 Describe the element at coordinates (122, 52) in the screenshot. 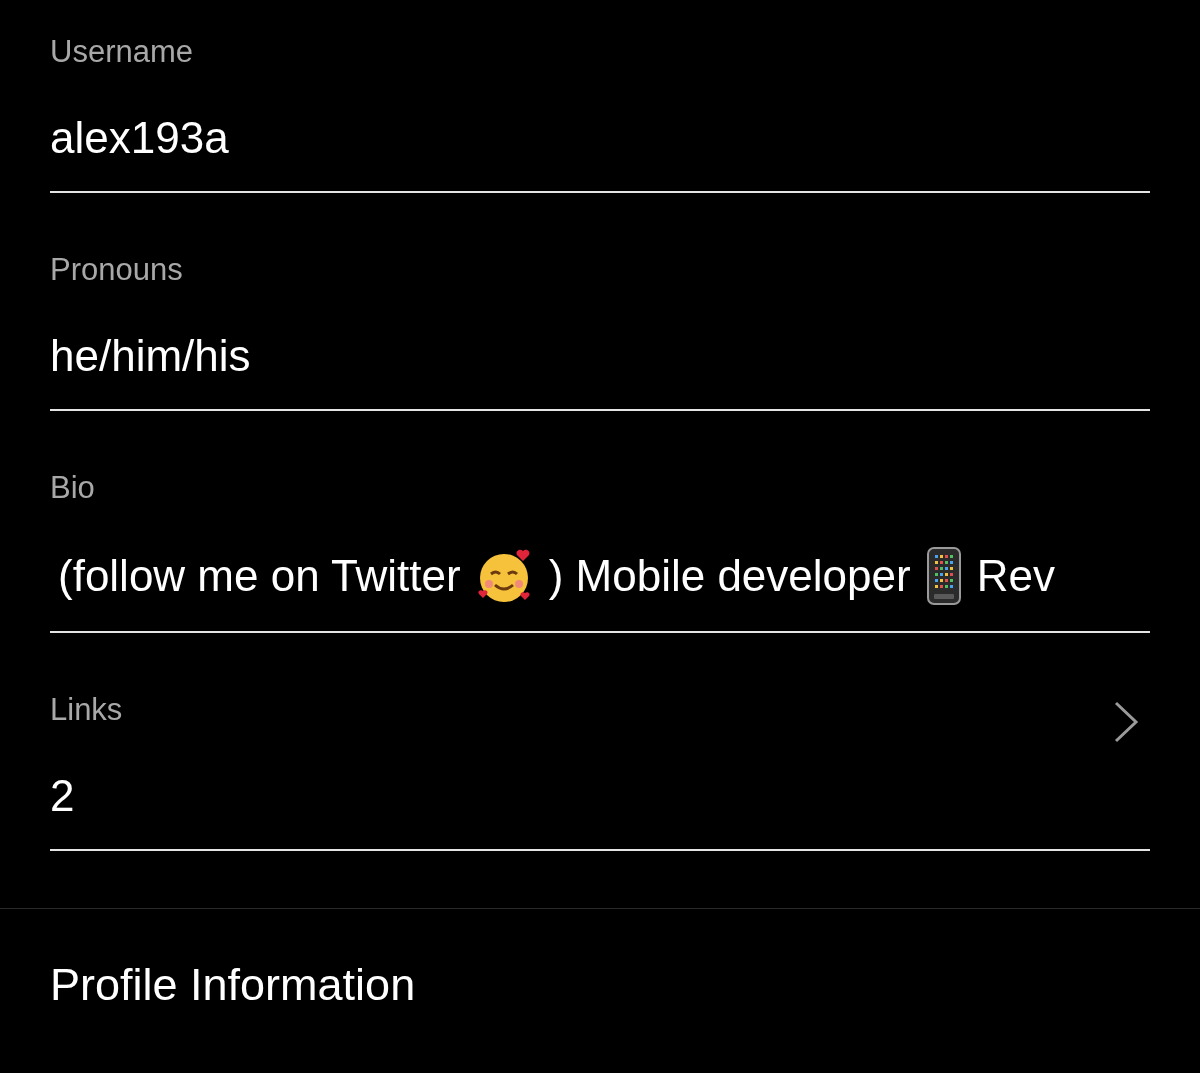

I see `field-label: Username` at that location.